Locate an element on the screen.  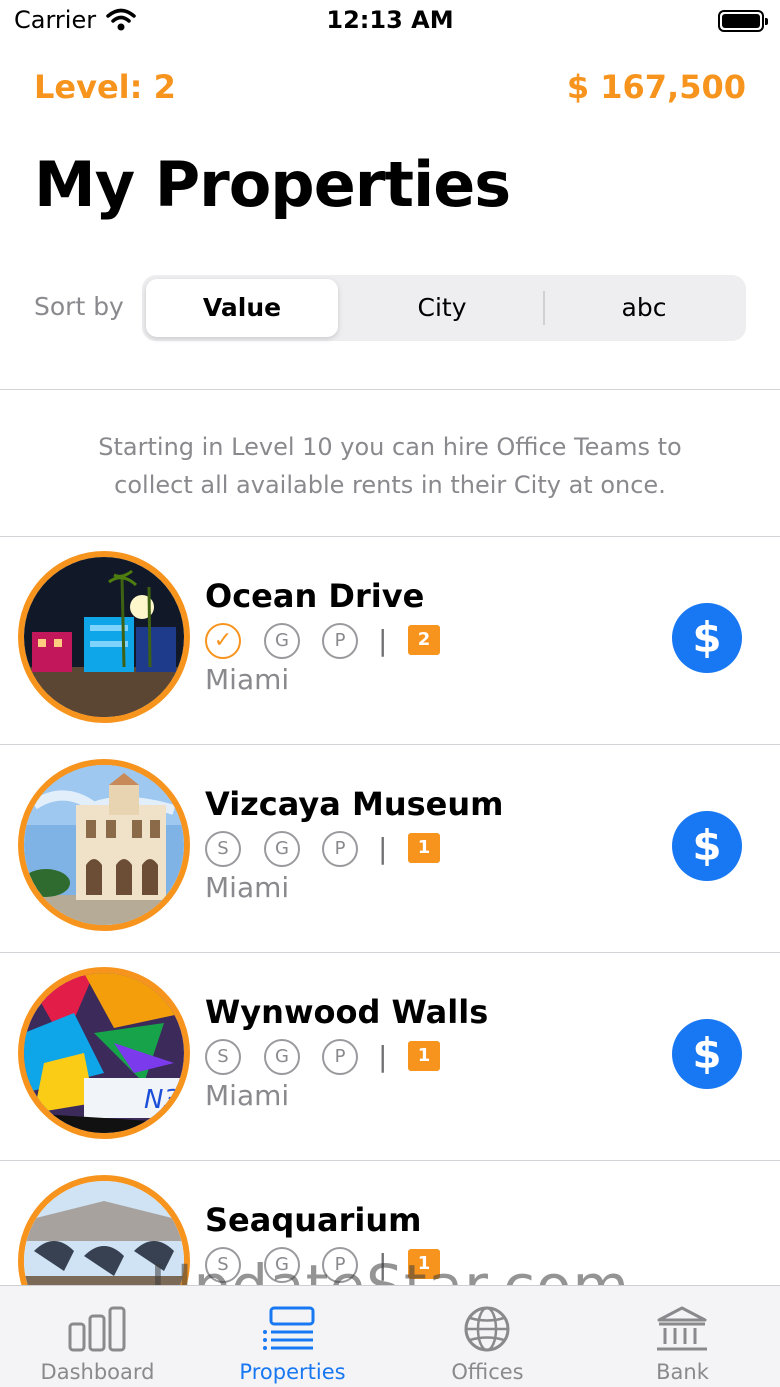
checkmark-icon: ✓ is located at coordinates (223, 641).